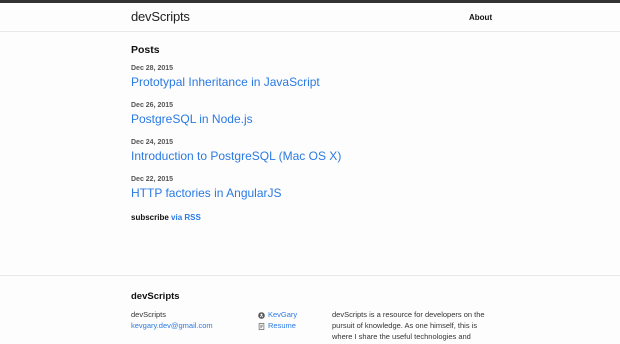 The image size is (620, 344). What do you see at coordinates (149, 314) in the screenshot?
I see `footer-name: devScripts` at bounding box center [149, 314].